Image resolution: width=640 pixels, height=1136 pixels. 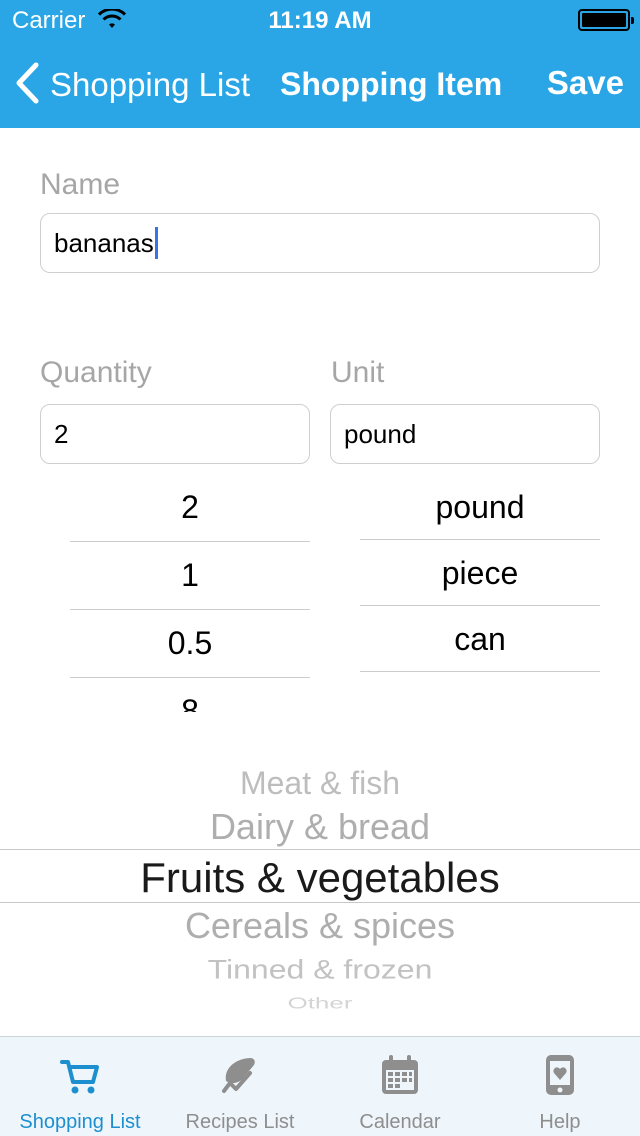 What do you see at coordinates (560, 1075) in the screenshot?
I see `help-icon` at bounding box center [560, 1075].